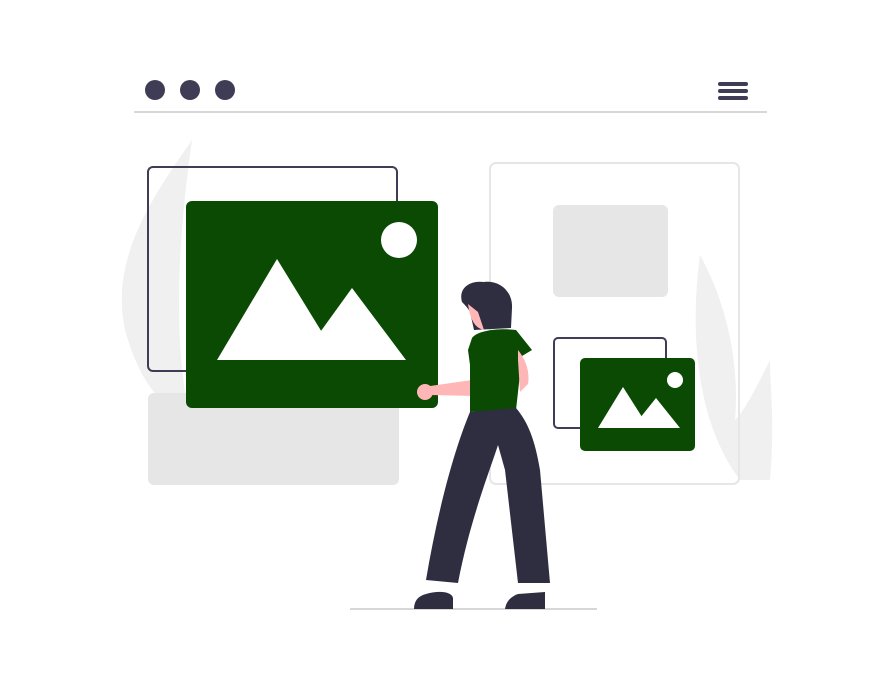 Image resolution: width=891 pixels, height=692 pixels. What do you see at coordinates (399, 240) in the screenshot?
I see `image-card-large-sun-icon` at bounding box center [399, 240].